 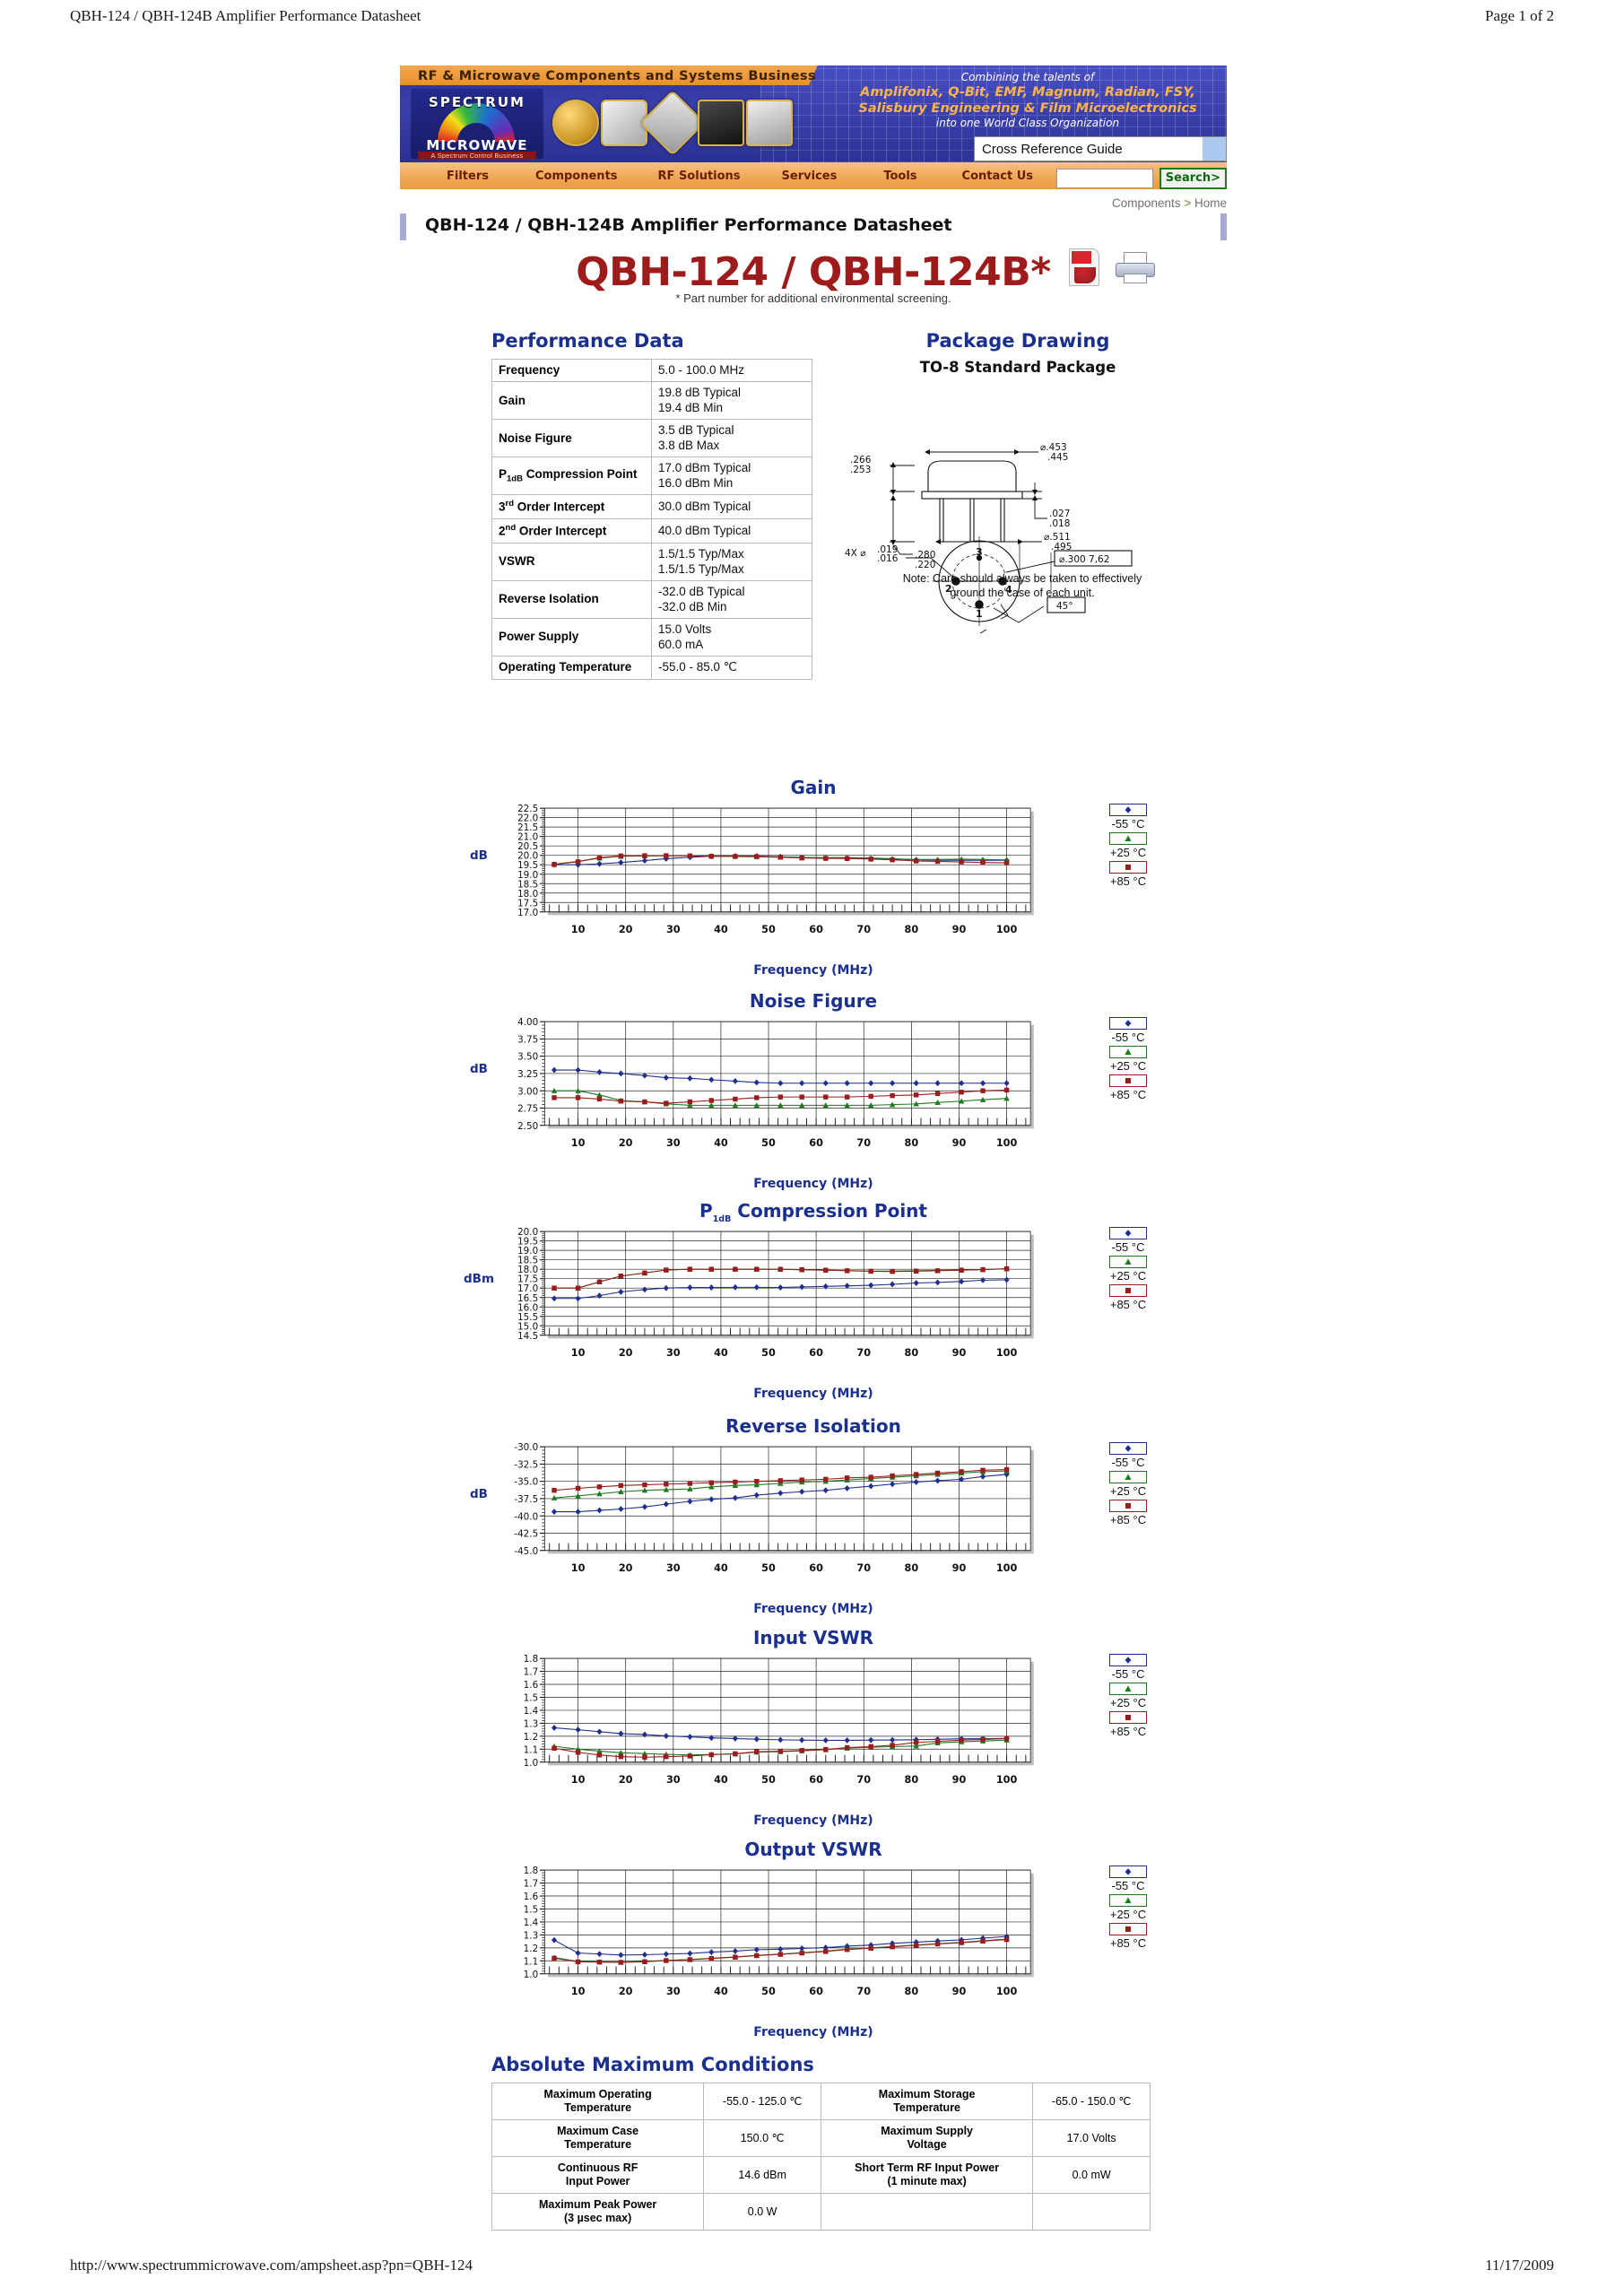 I want to click on nav-item-components: Components, so click(x=576, y=176).